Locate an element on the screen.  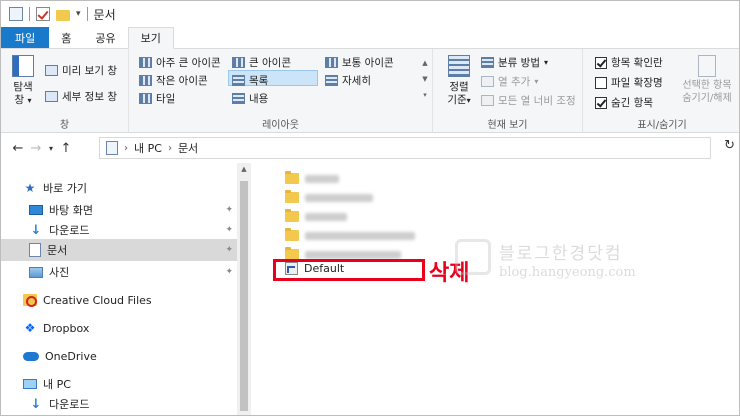
quick-access-dropdown-icon: ▾ is located at coordinates (78, 14).